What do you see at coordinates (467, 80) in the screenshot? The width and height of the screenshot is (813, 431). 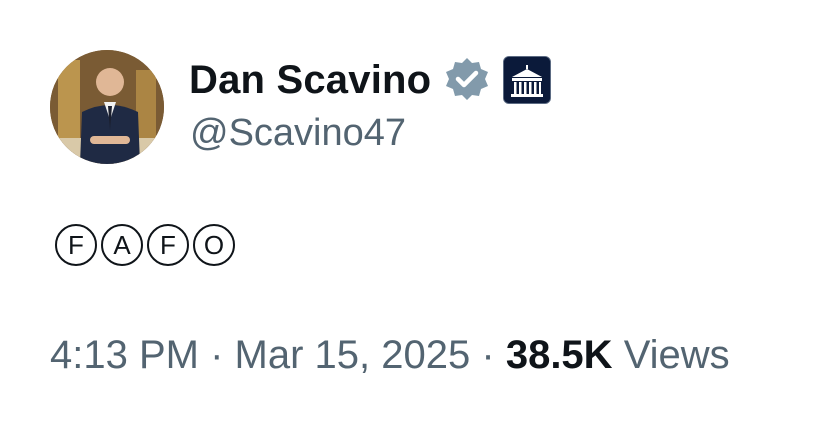 I see `verified-badge-icon` at bounding box center [467, 80].